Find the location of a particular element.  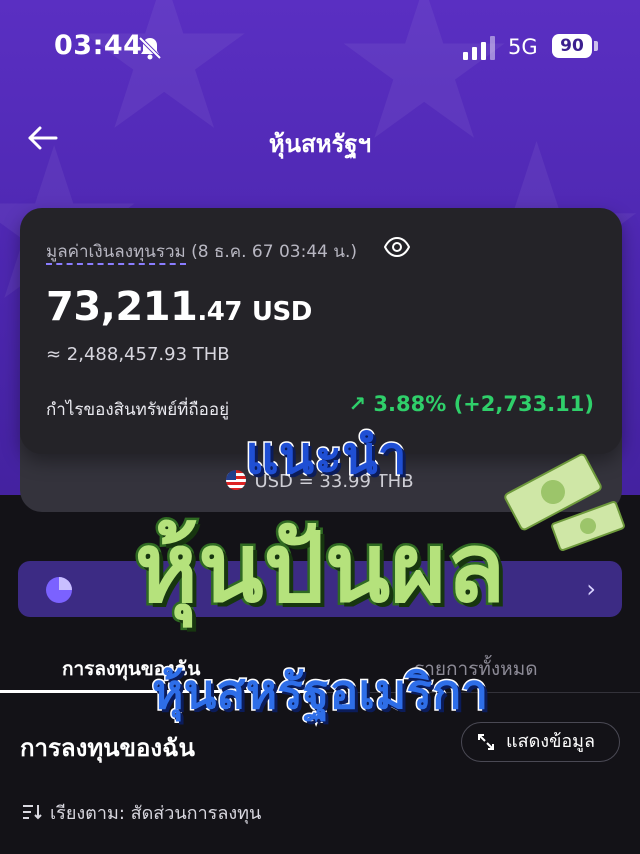

portfolio-value-label: มูลค่าเงินลงทุนรวม (8 ธ.ค. 67 03:44 น.) is located at coordinates (201, 251).